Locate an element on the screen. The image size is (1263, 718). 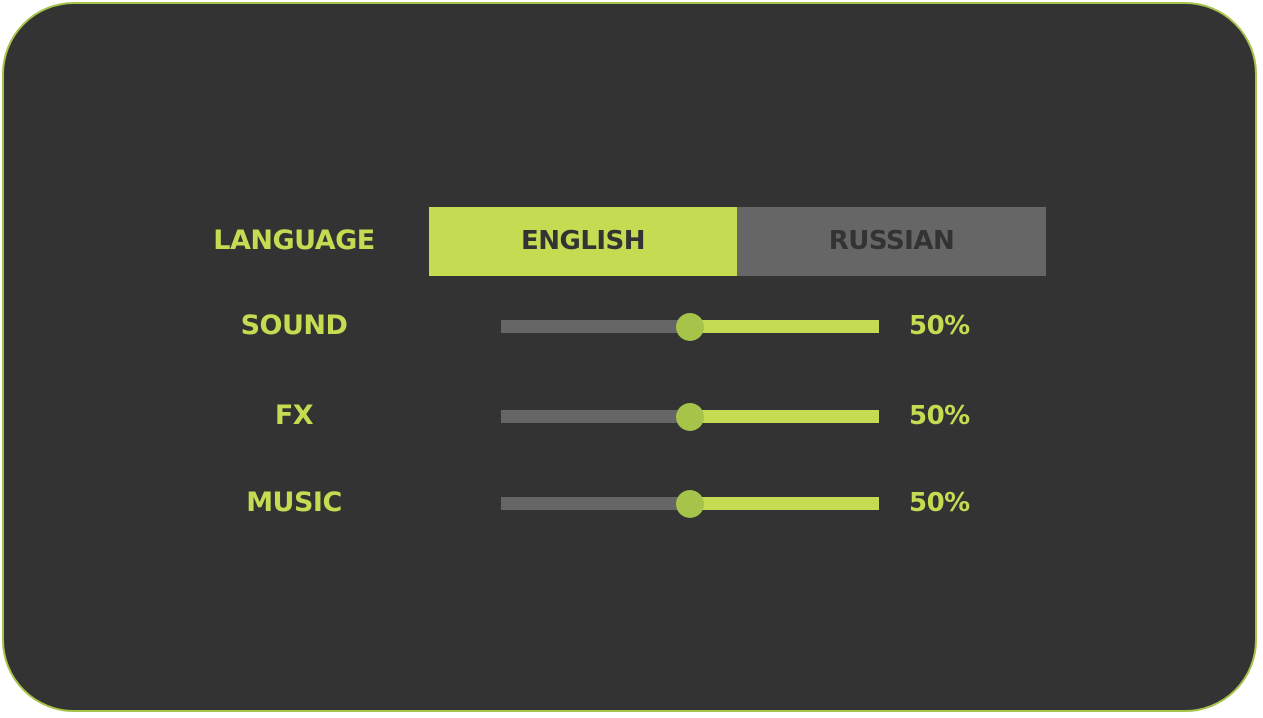
music-slider-filled is located at coordinates (595, 503).